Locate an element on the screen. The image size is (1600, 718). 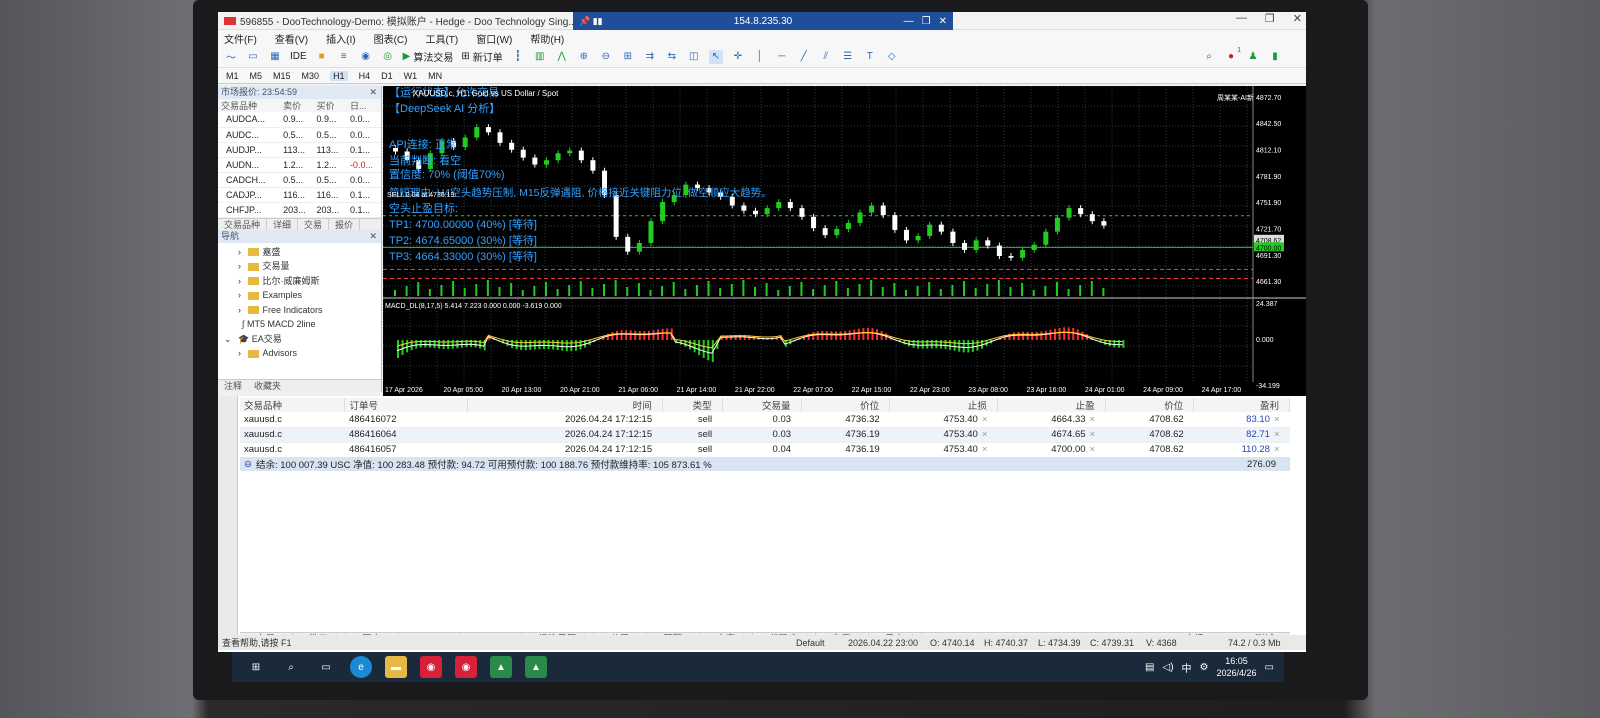
cursor-icon: ↖ is located at coordinates (715, 56).